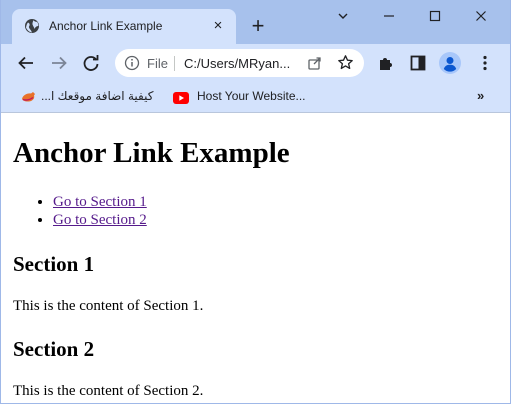  What do you see at coordinates (258, 26) in the screenshot?
I see `new-tab-button: +` at bounding box center [258, 26].